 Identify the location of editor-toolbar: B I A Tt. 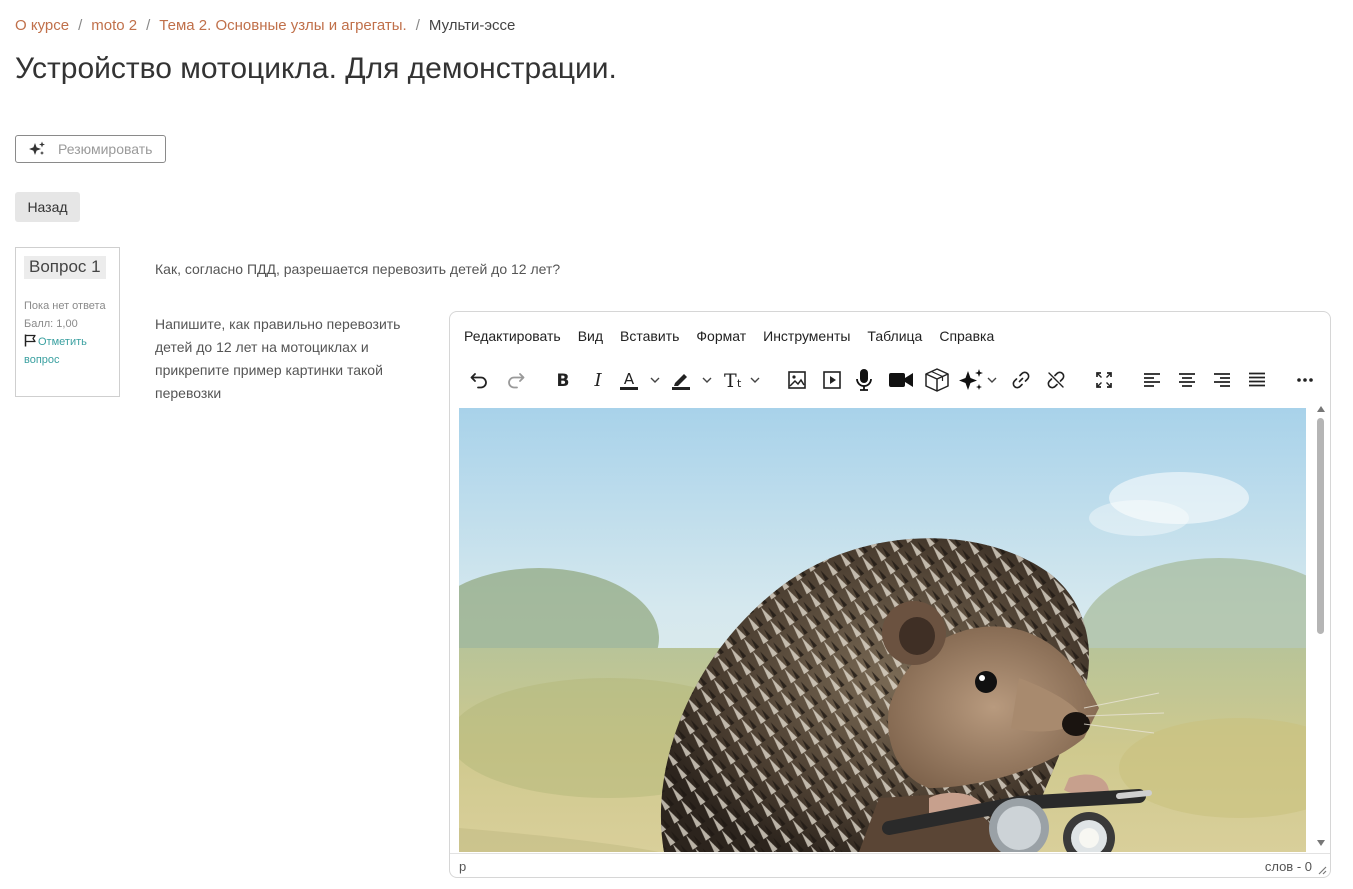
(890, 382).